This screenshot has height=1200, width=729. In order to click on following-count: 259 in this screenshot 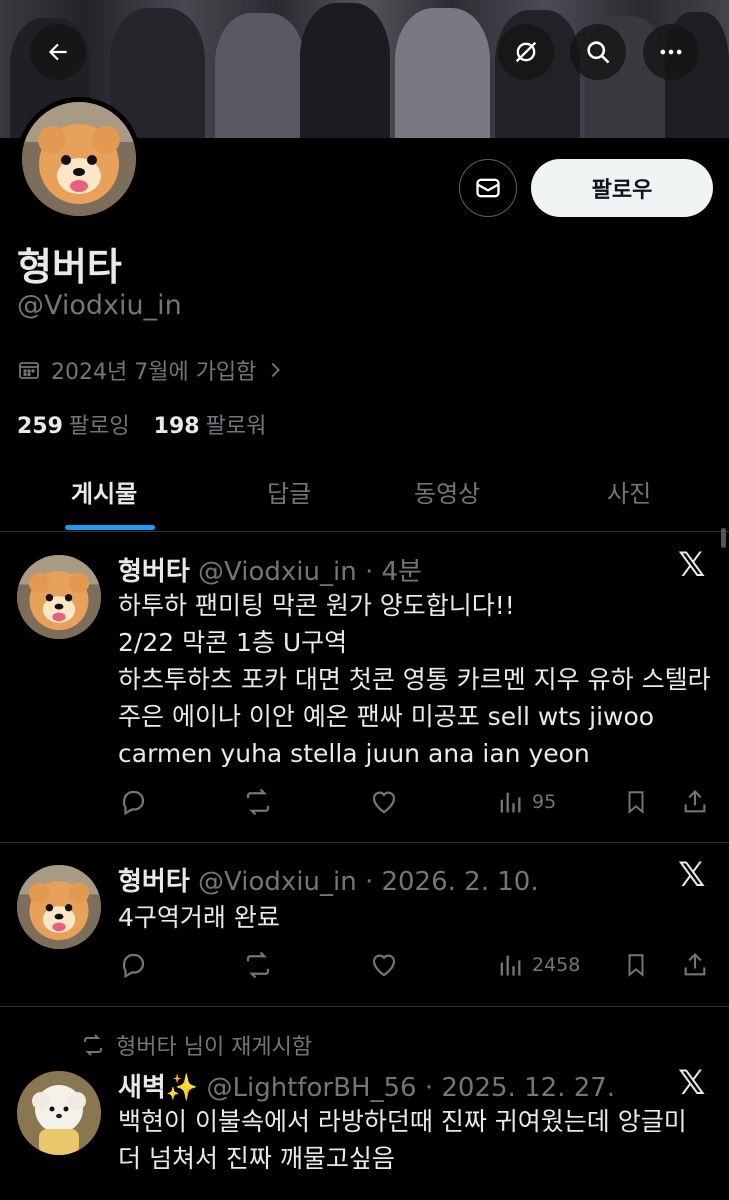, I will do `click(40, 426)`.